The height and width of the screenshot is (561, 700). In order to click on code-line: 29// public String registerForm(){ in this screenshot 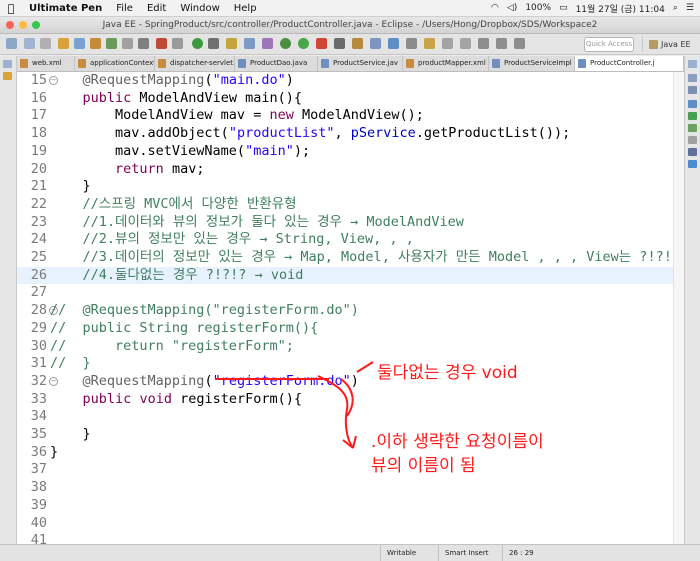, I will do `click(345, 329)`.